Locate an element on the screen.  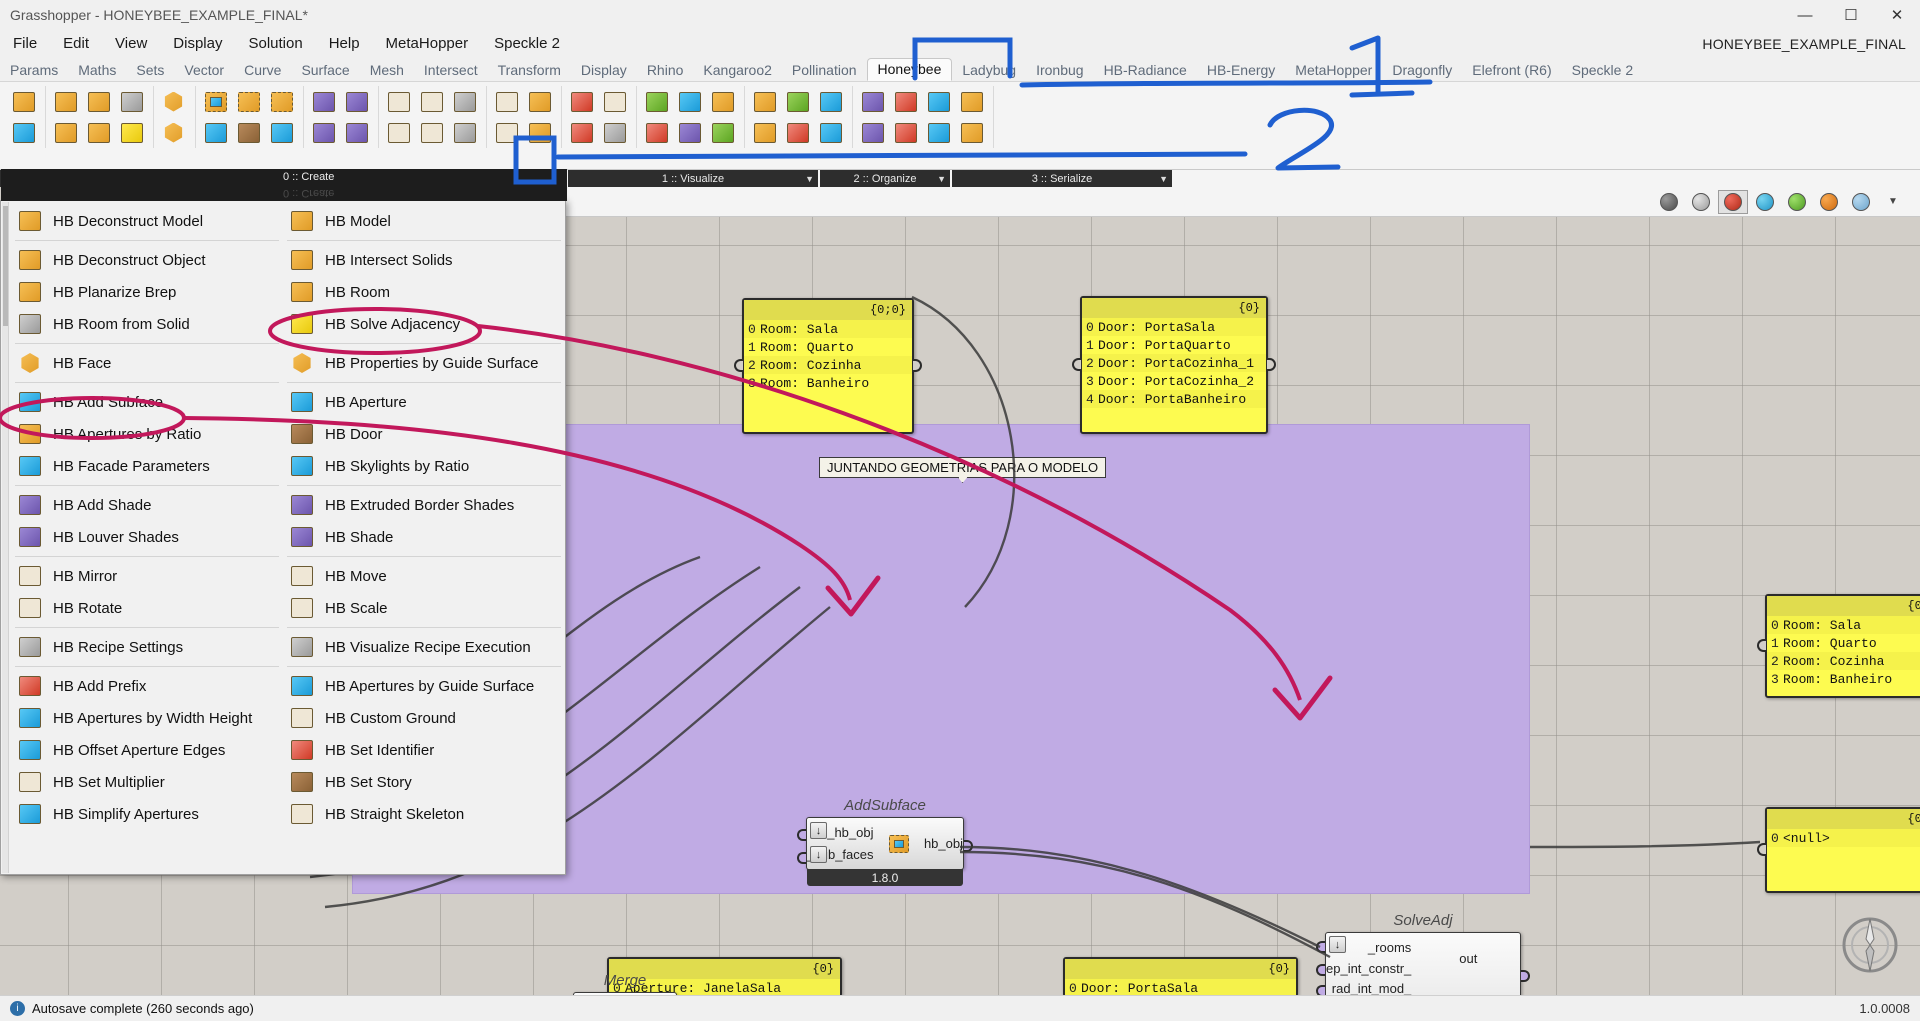
menu-item-hb-offset-aperture-edges: HB Offset Aperture Edges is located at coordinates (147, 750).